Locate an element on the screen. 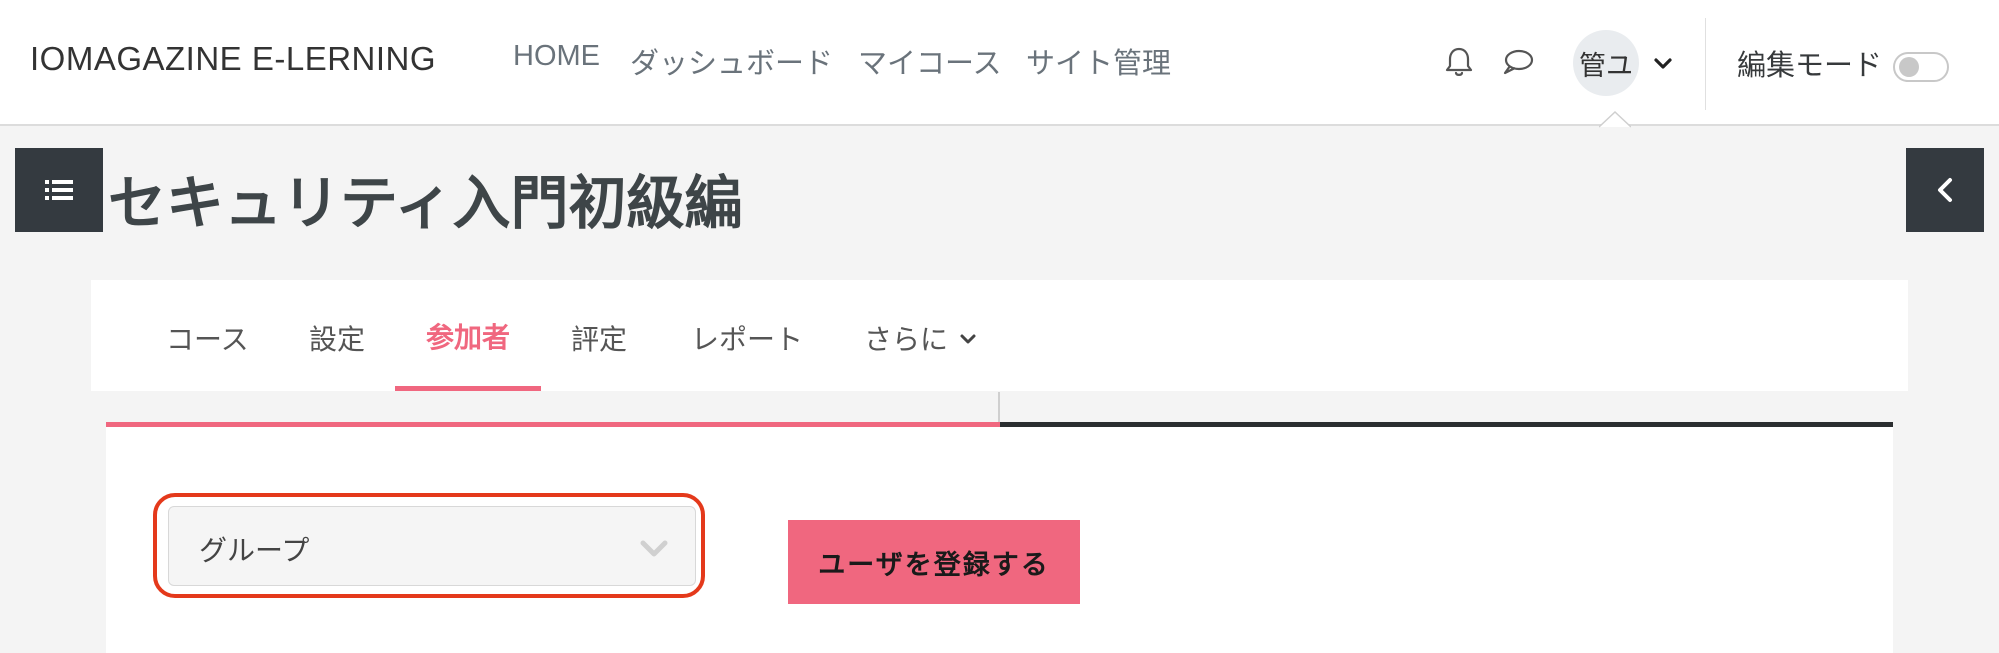 The width and height of the screenshot is (1999, 653). tab-grades: 評定 is located at coordinates (599, 338).